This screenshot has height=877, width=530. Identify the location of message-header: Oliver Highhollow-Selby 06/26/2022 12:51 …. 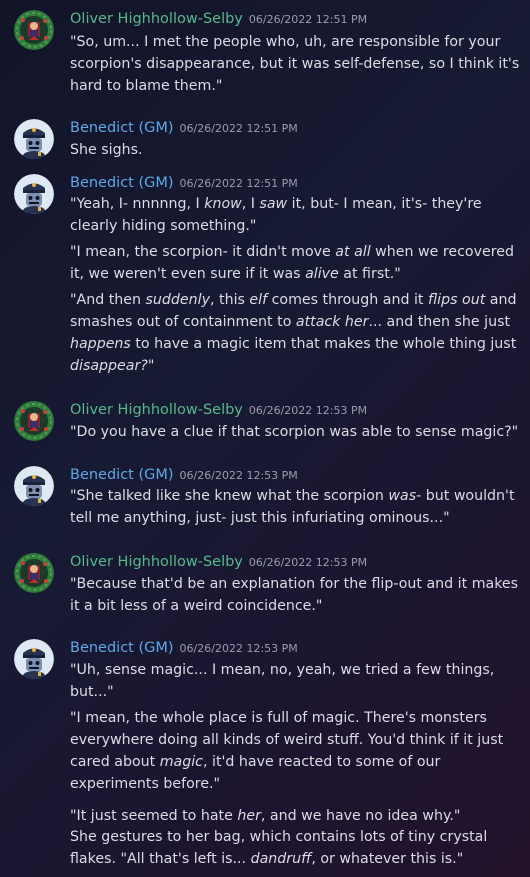
(218, 17).